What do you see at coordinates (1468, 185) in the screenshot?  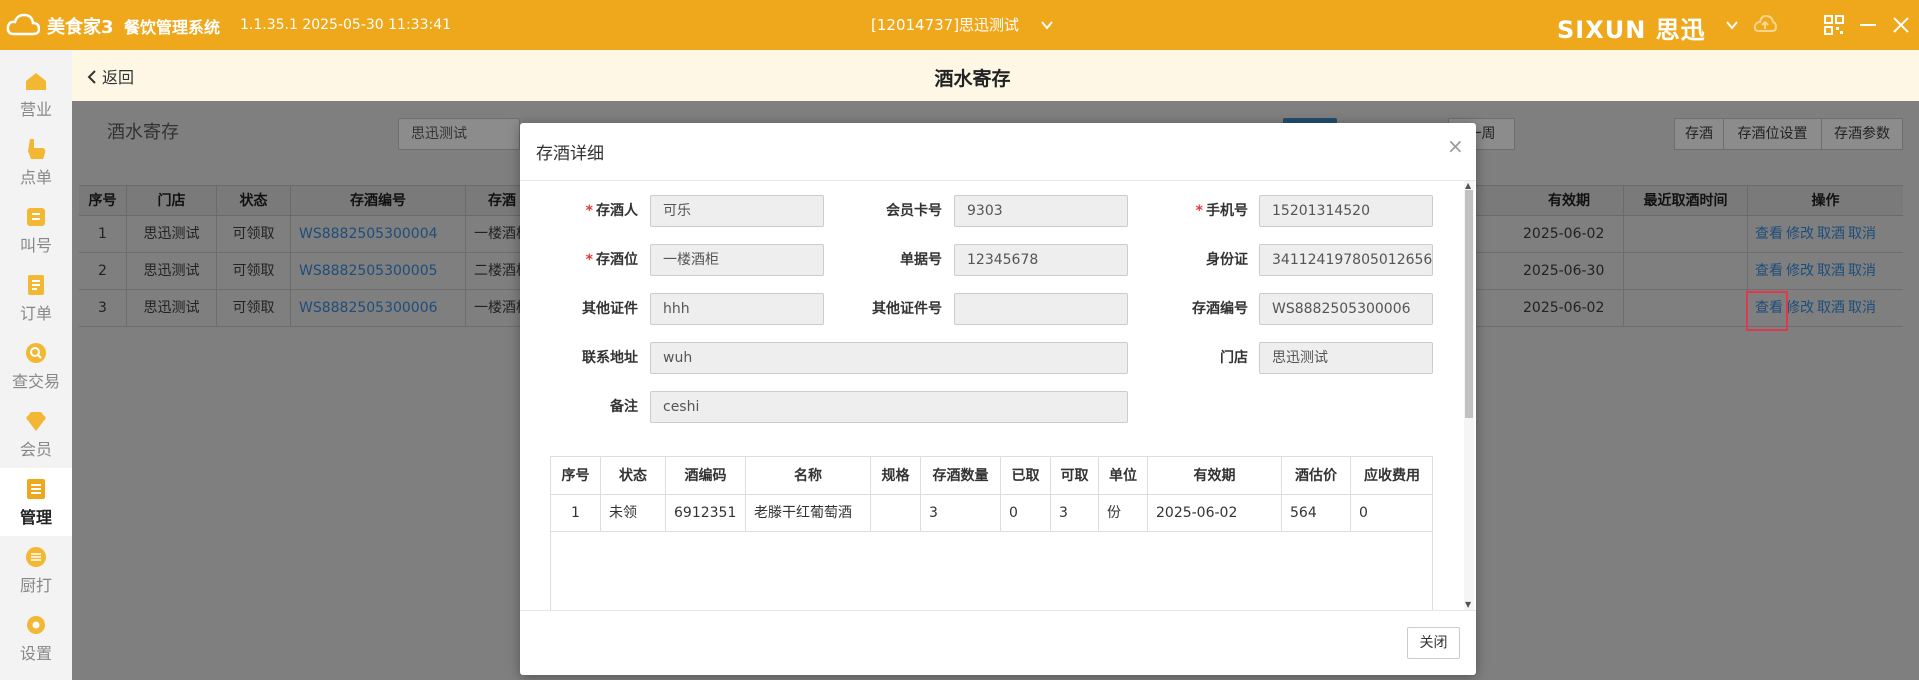 I see `scroll-up-icon: ▲` at bounding box center [1468, 185].